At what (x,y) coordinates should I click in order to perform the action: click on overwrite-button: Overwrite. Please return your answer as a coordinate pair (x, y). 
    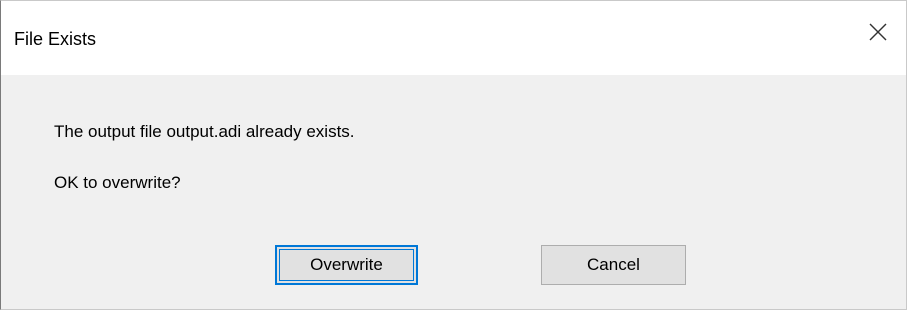
    Looking at the image, I should click on (346, 265).